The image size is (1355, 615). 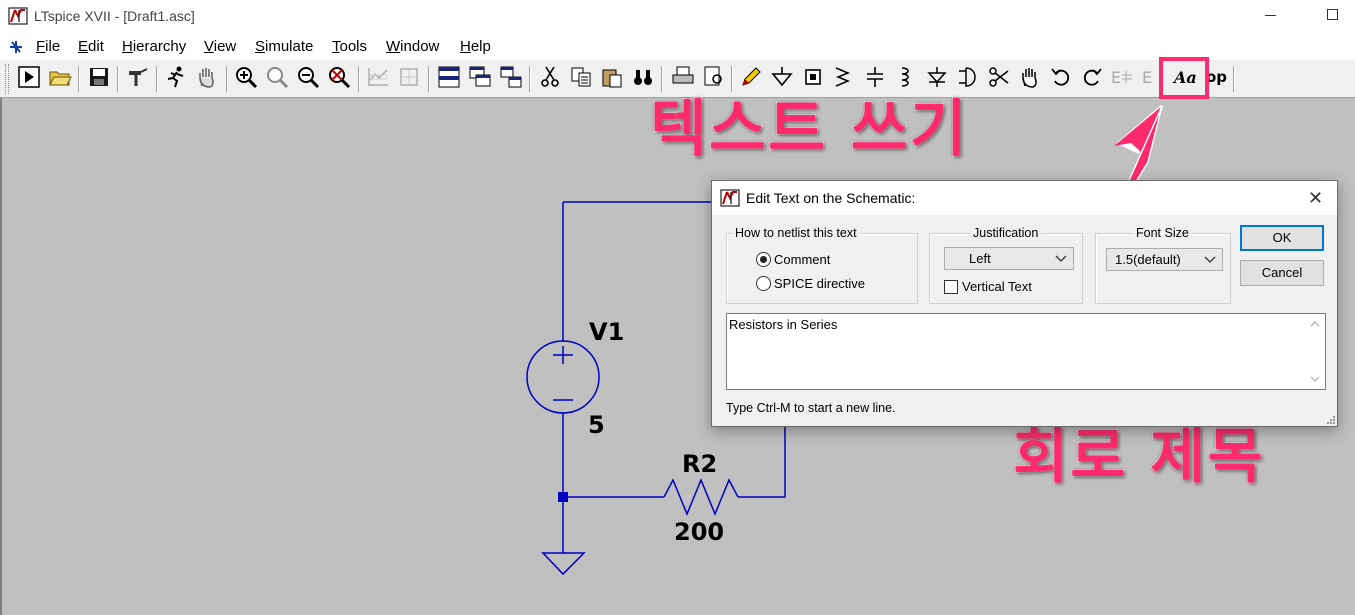 What do you see at coordinates (581, 77) in the screenshot?
I see `copy-icon` at bounding box center [581, 77].